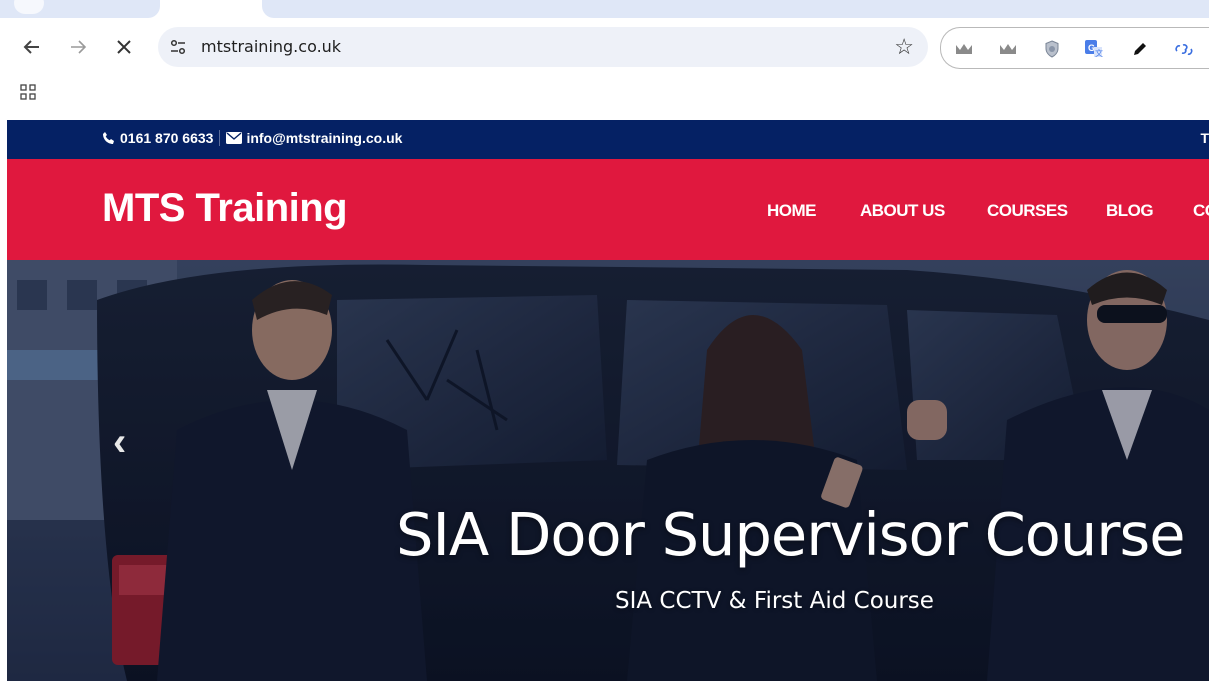 The height and width of the screenshot is (681, 1209). What do you see at coordinates (774, 601) in the screenshot?
I see `hero-subtitle: SIA CCTV & First Aid Course` at bounding box center [774, 601].